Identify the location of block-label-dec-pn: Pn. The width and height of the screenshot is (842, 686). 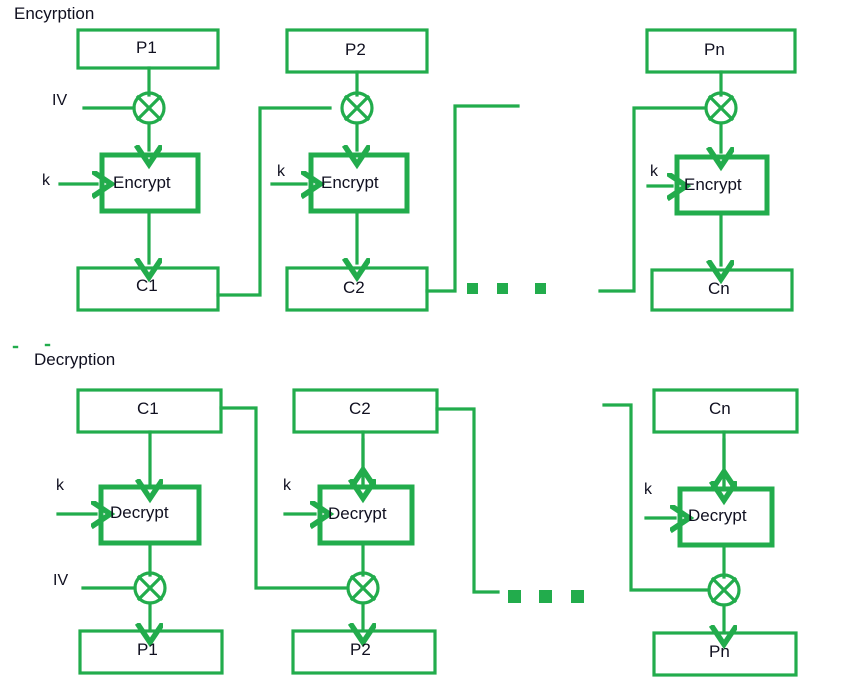
(719, 651).